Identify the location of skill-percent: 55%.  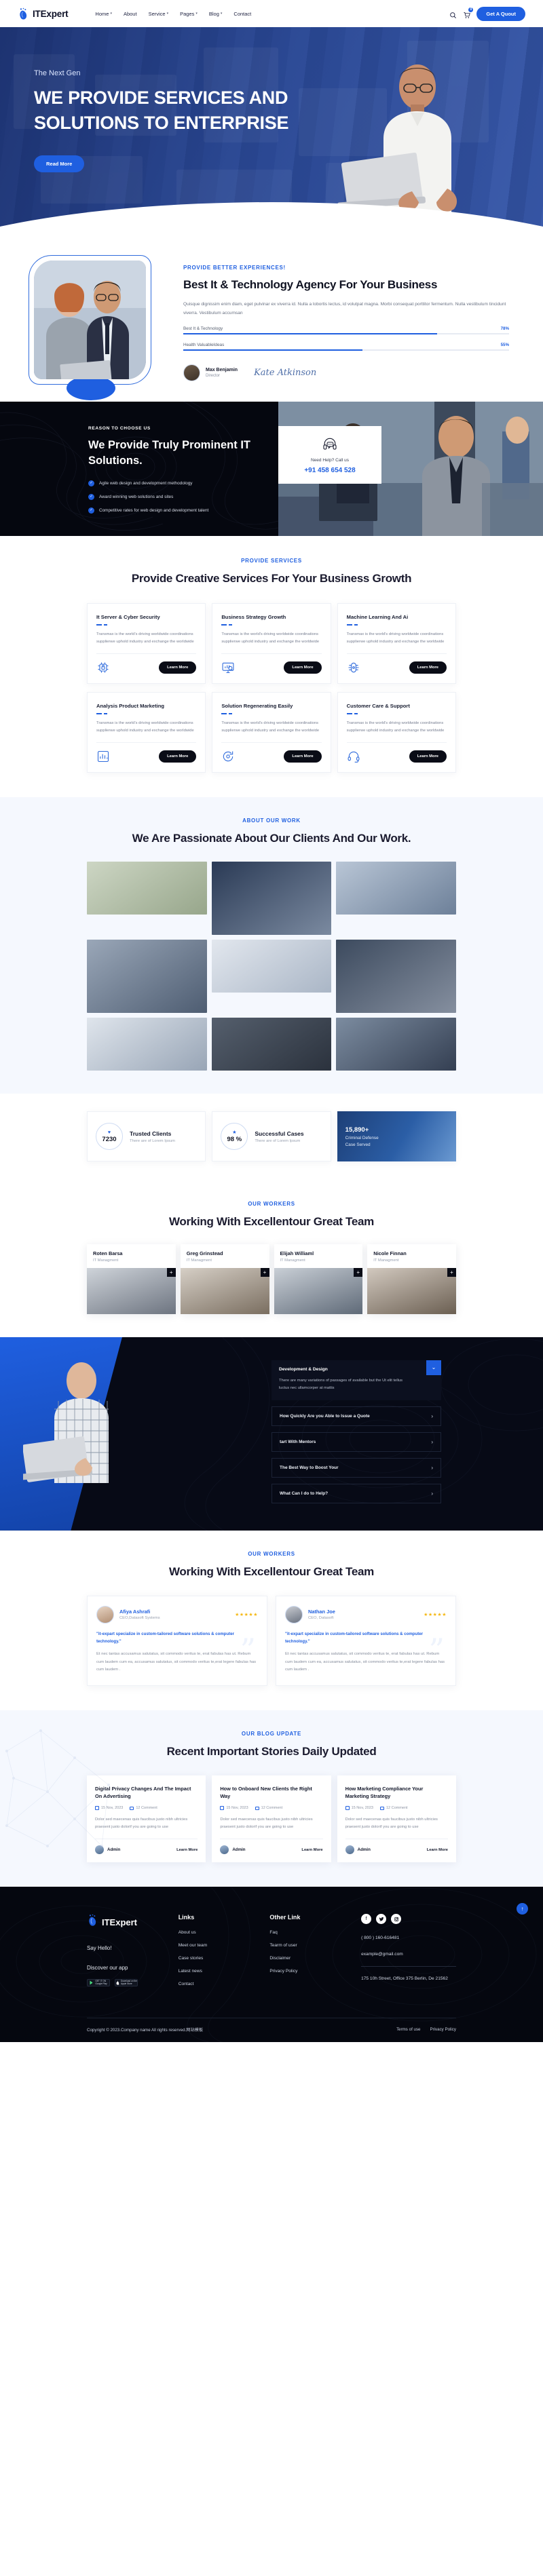
(504, 344).